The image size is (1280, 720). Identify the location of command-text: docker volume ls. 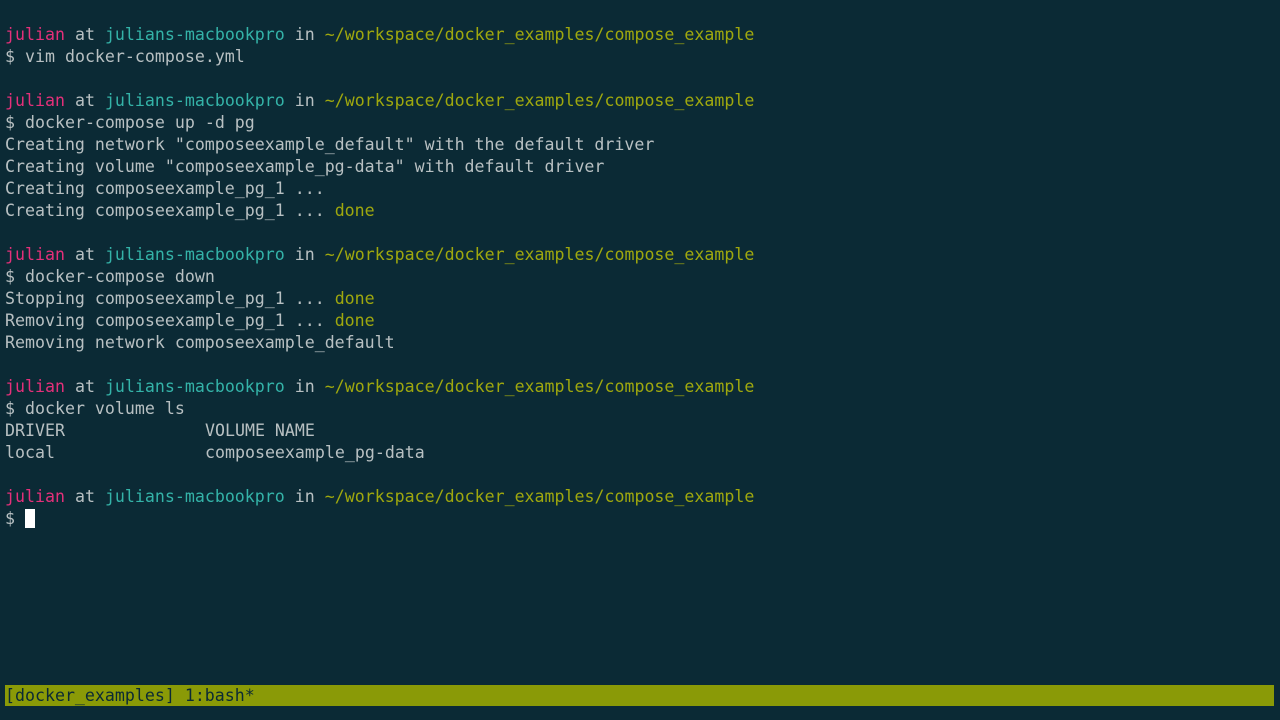
(105, 408).